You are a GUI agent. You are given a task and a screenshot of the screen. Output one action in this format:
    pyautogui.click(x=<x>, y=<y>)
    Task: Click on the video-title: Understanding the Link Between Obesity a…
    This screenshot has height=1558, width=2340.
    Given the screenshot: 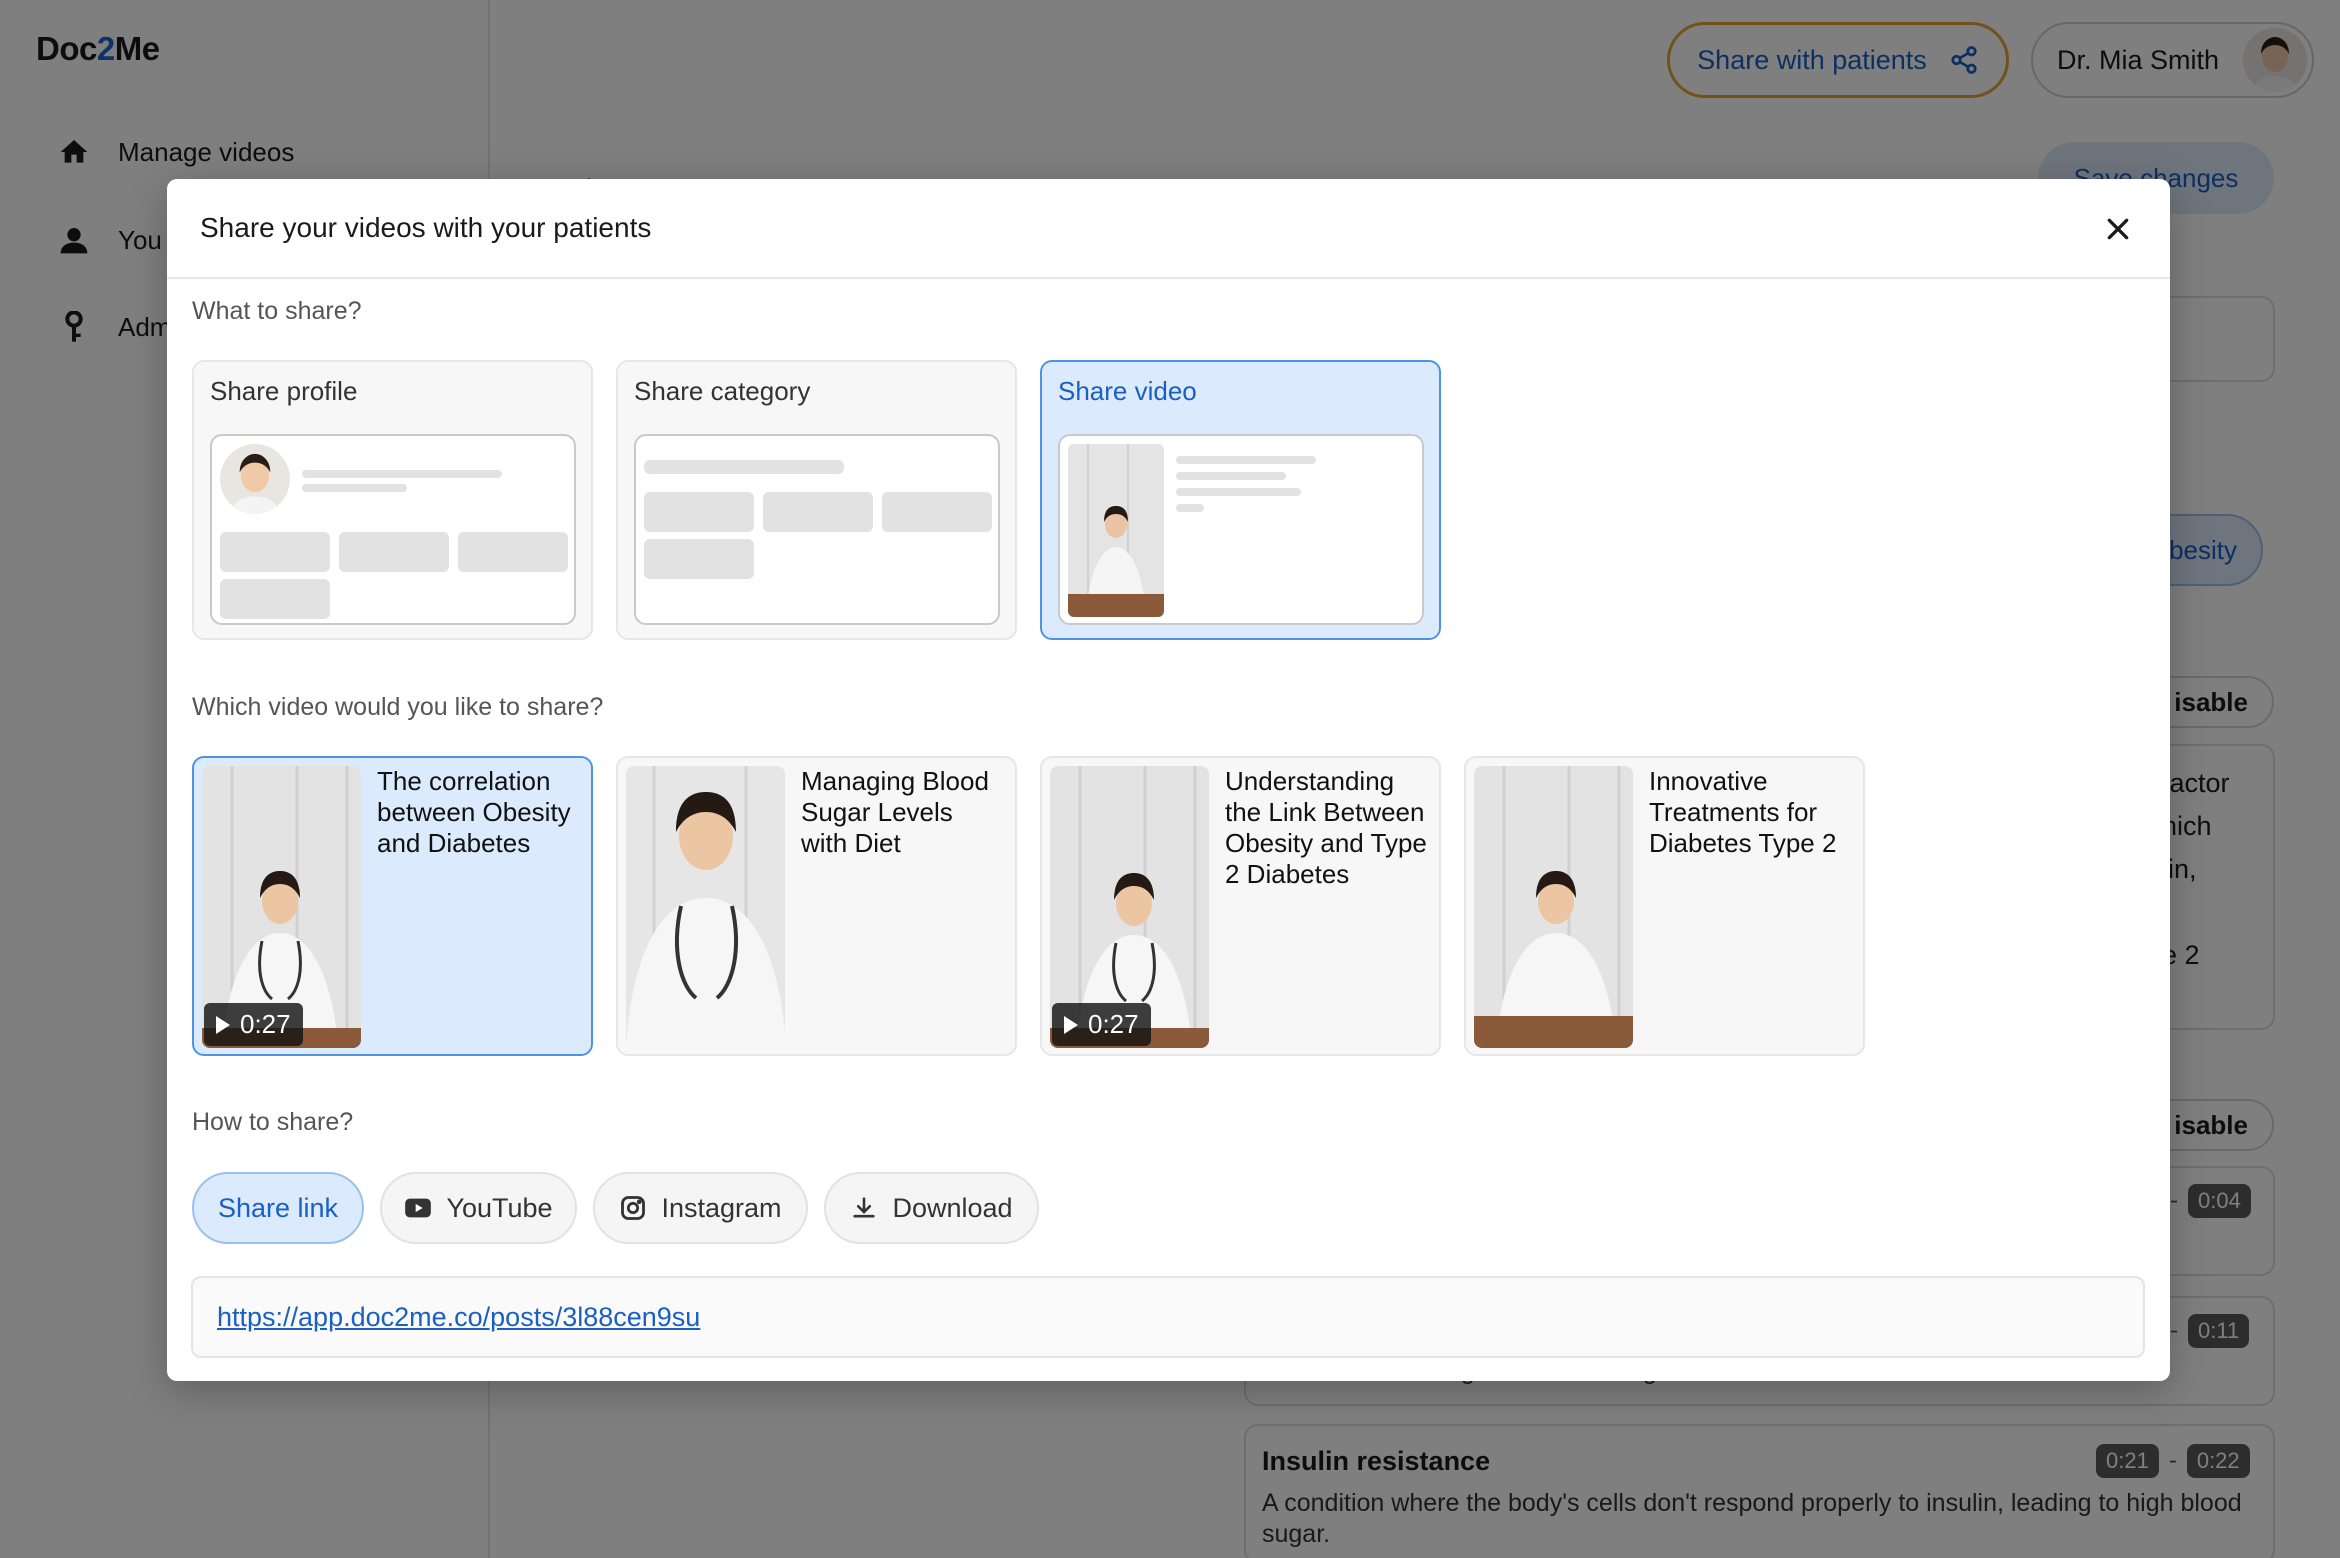 What is the action you would take?
    pyautogui.click(x=1326, y=827)
    